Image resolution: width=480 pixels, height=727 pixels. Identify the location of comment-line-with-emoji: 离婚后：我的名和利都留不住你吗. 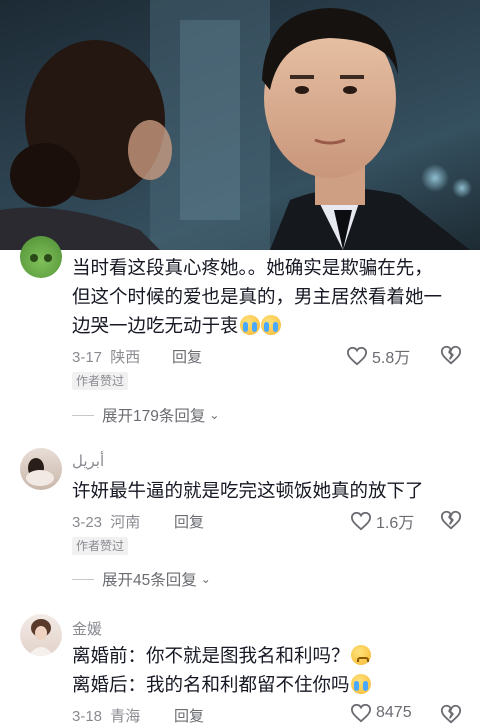
(270, 684).